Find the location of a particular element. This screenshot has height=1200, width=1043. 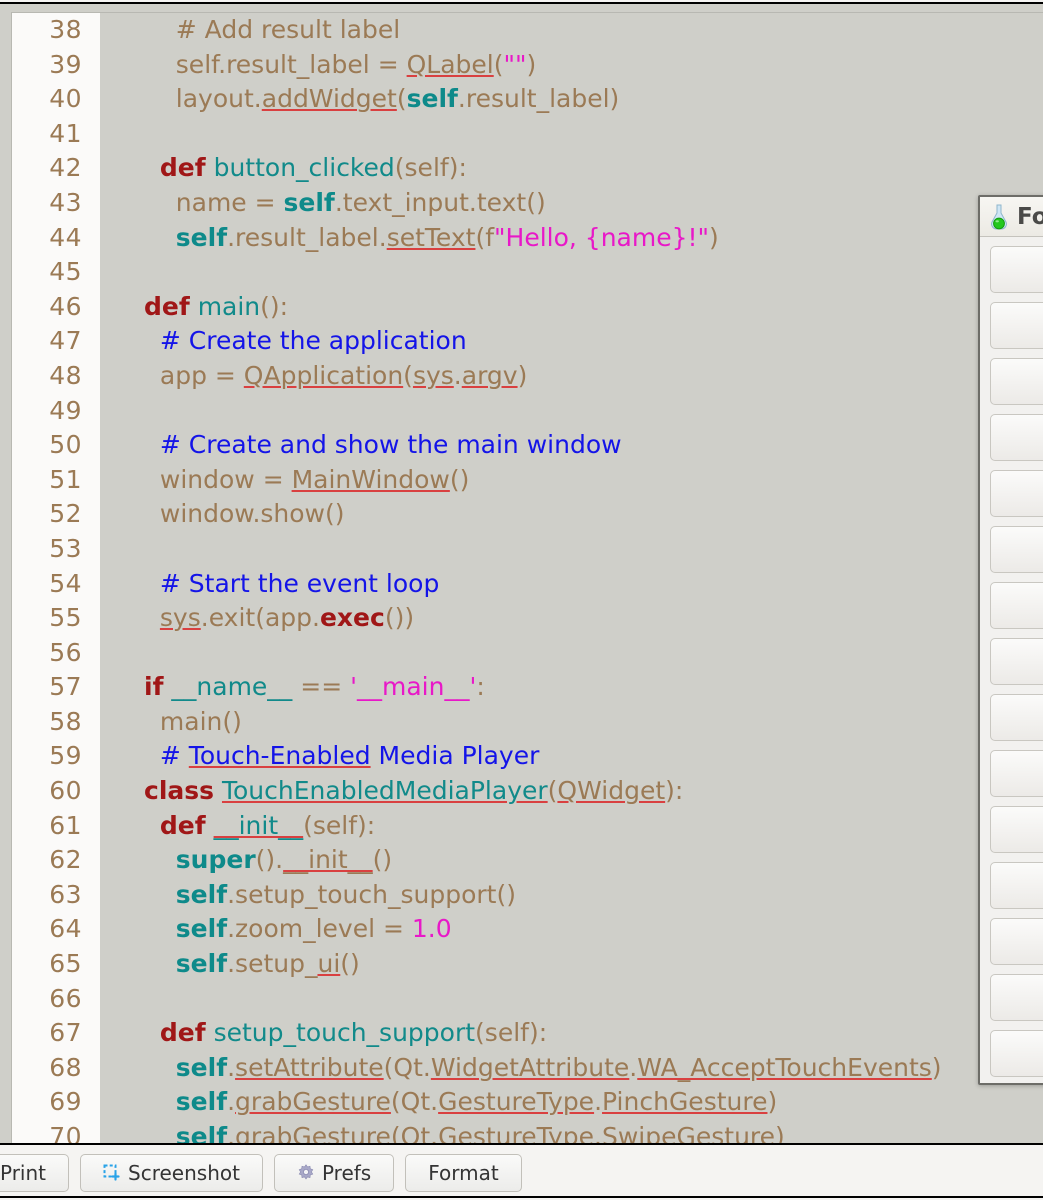

code-line-text: # Touch-Enabled Media Player is located at coordinates (587, 757).